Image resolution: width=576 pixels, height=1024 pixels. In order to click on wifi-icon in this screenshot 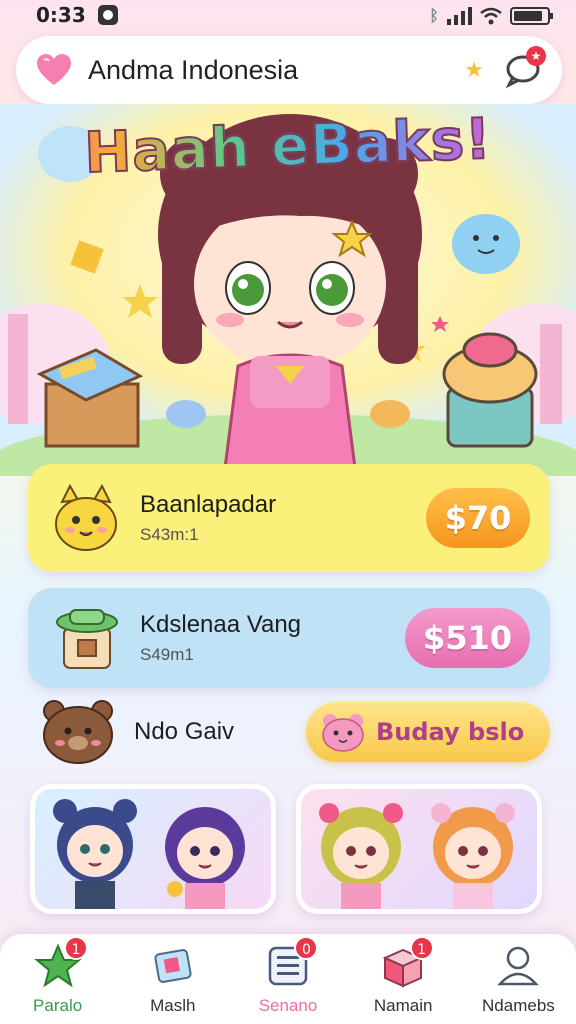, I will do `click(491, 15)`.